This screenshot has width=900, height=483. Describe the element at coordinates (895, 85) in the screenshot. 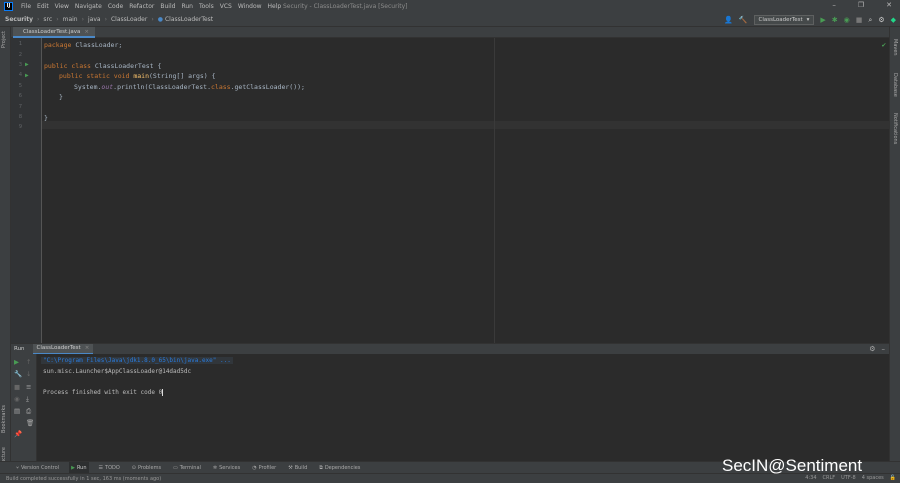

I see `database-tool-tab: Database` at that location.